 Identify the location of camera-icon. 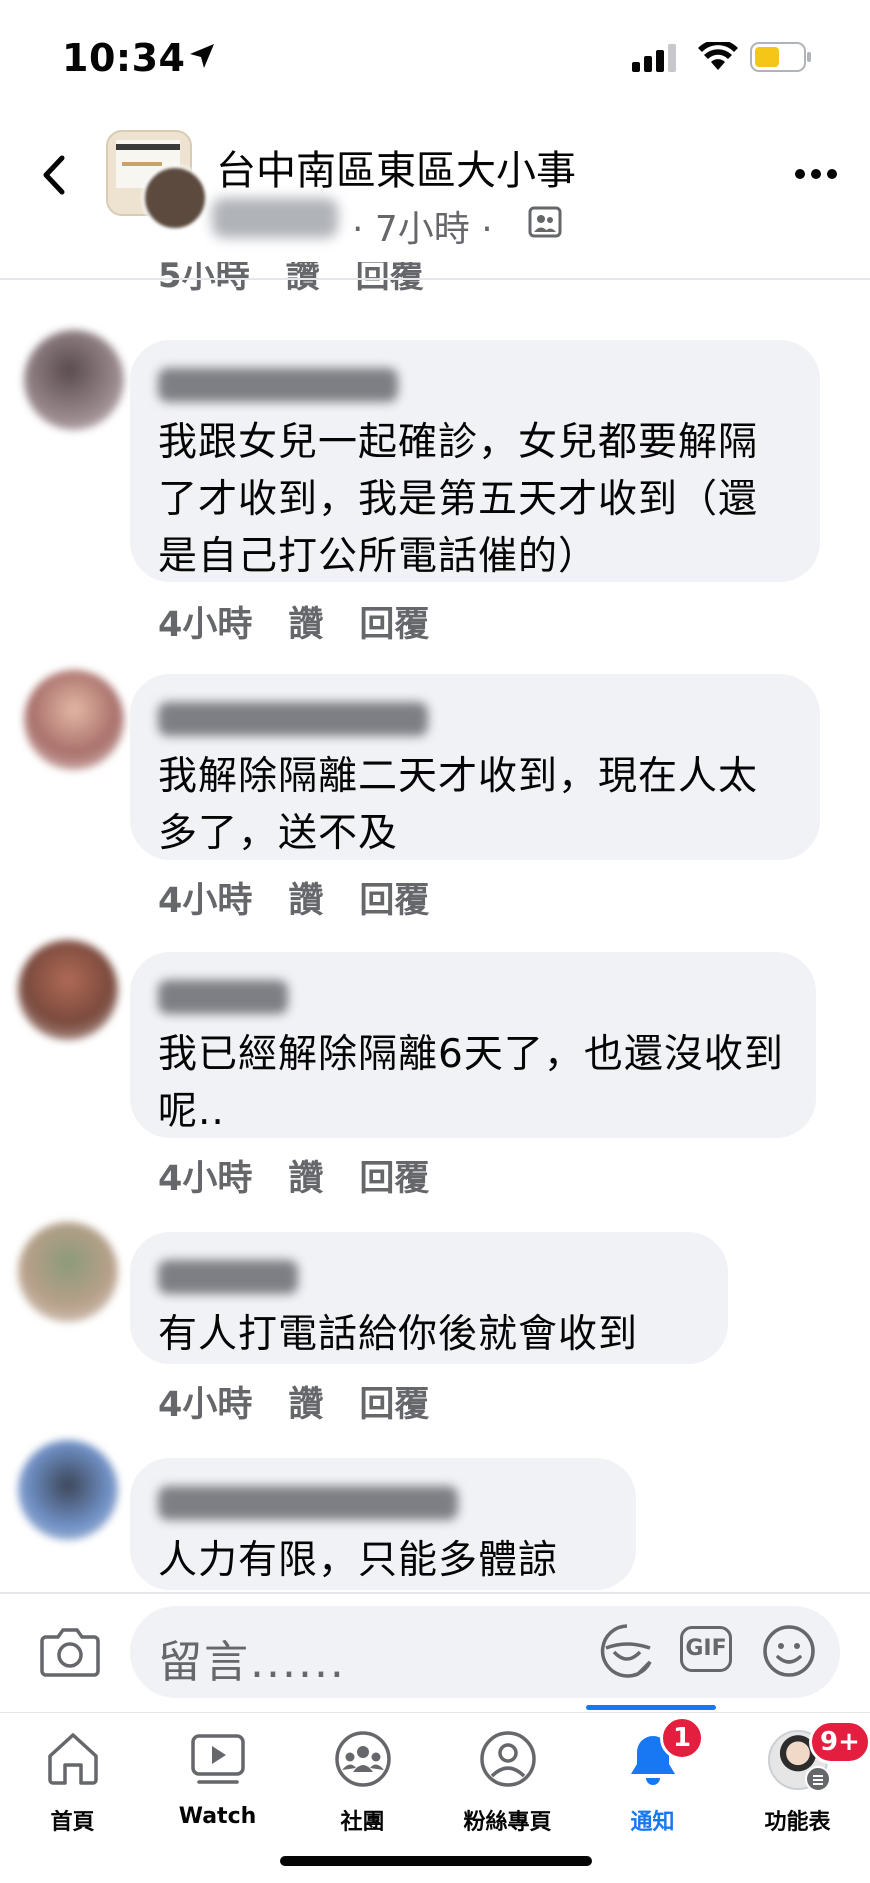
(70, 1651).